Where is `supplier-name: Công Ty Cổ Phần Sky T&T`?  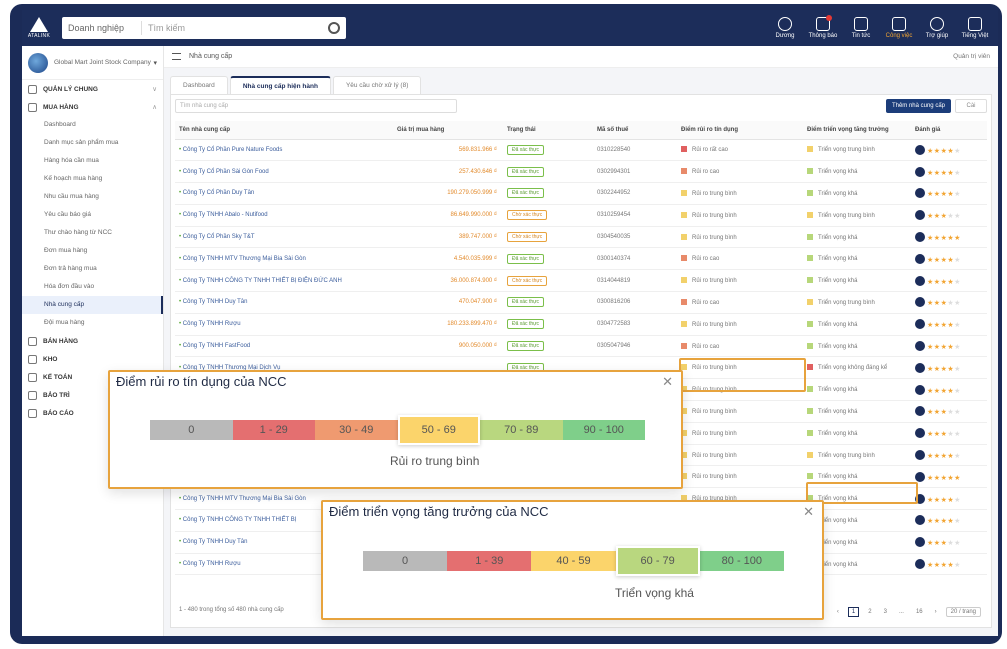 supplier-name: Công Ty Cổ Phần Sky T&T is located at coordinates (284, 237).